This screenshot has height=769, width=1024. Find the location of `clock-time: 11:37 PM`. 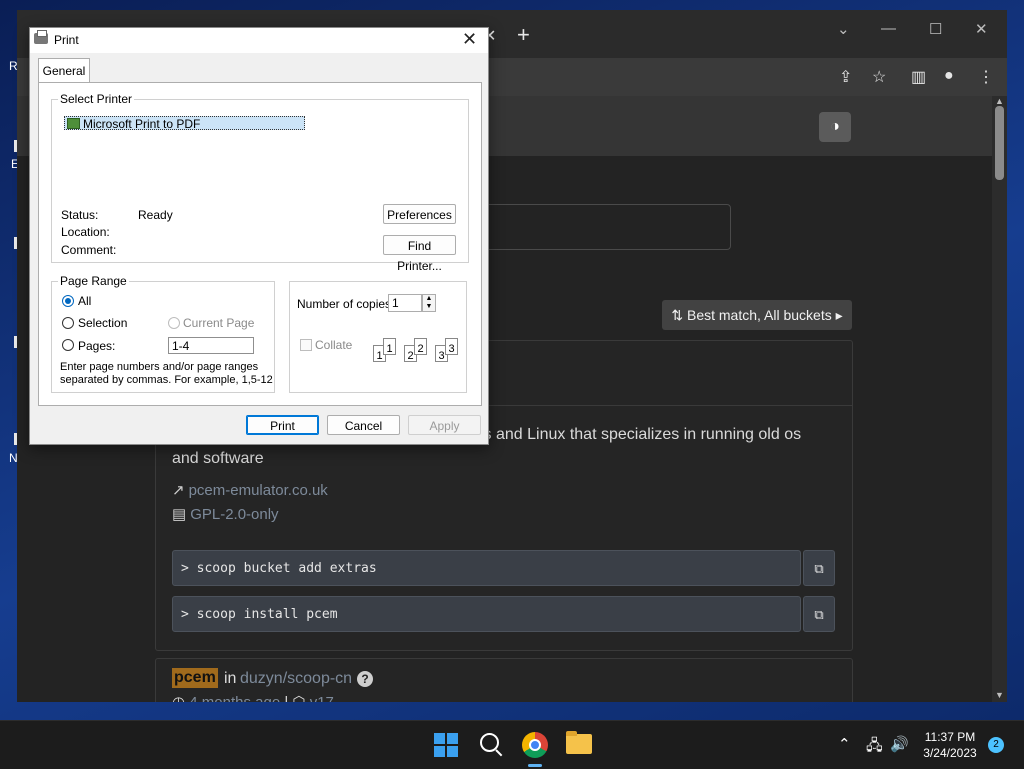

clock-time: 11:37 PM is located at coordinates (950, 737).